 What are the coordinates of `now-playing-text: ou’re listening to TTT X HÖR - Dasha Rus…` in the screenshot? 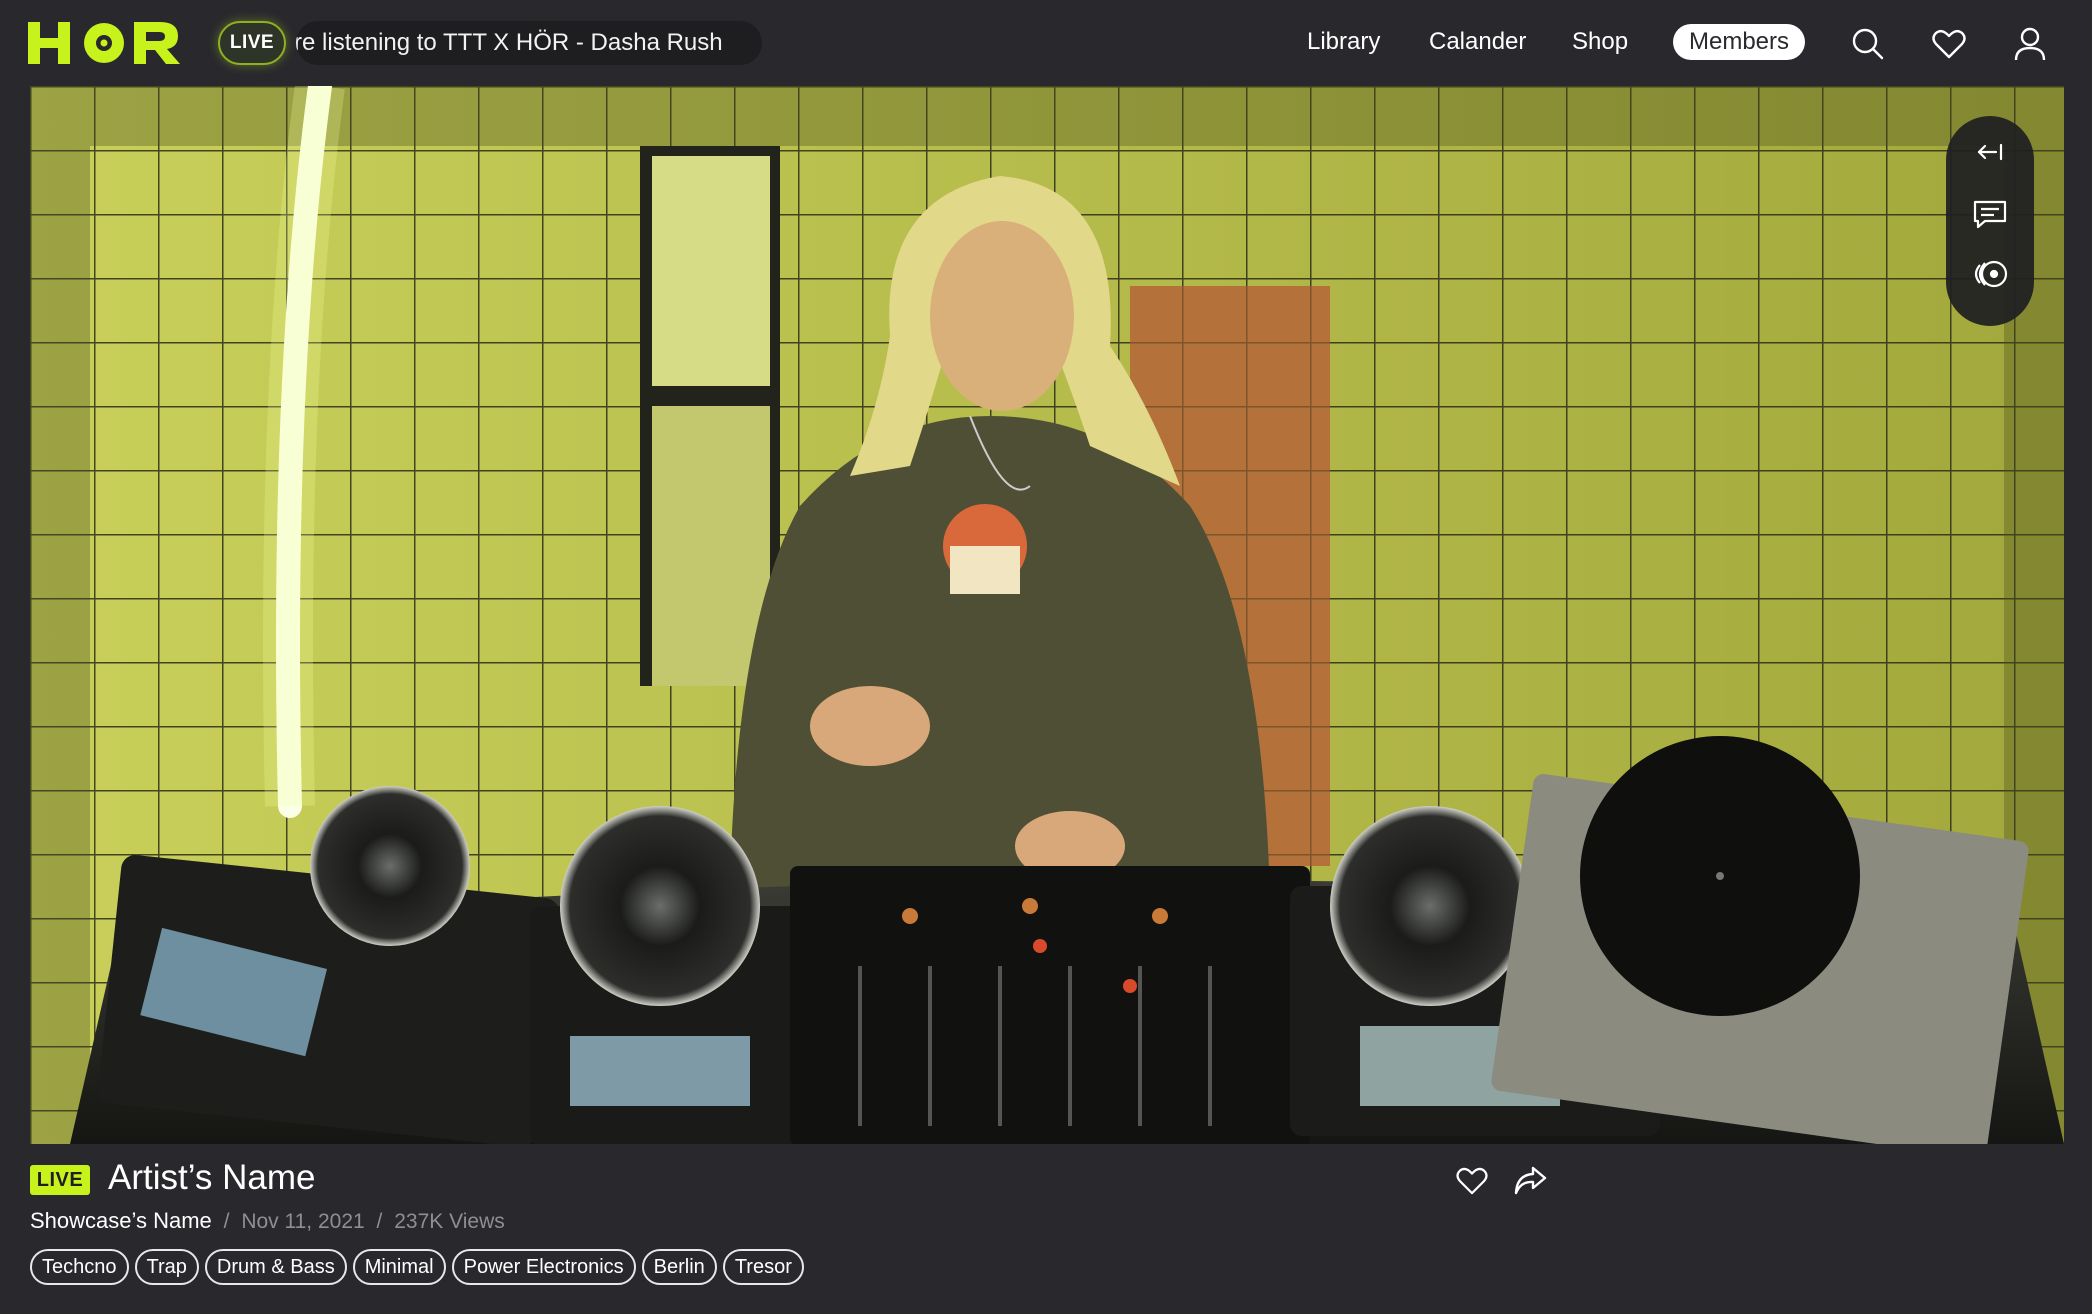 It's located at (509, 42).